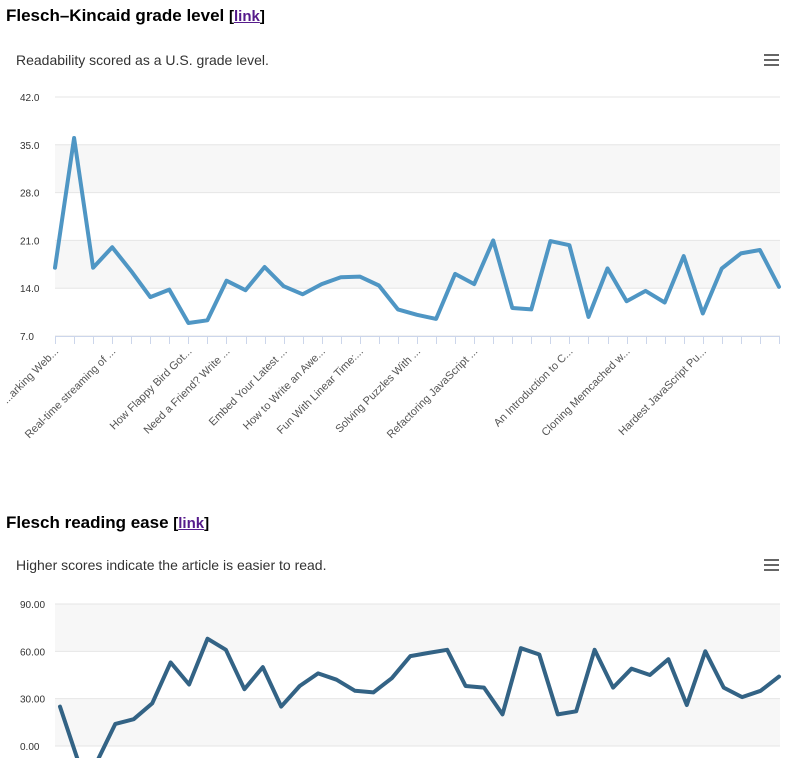 Image resolution: width=790 pixels, height=758 pixels. Describe the element at coordinates (32, 605) in the screenshot. I see `y-tick-label: 90.00` at that location.